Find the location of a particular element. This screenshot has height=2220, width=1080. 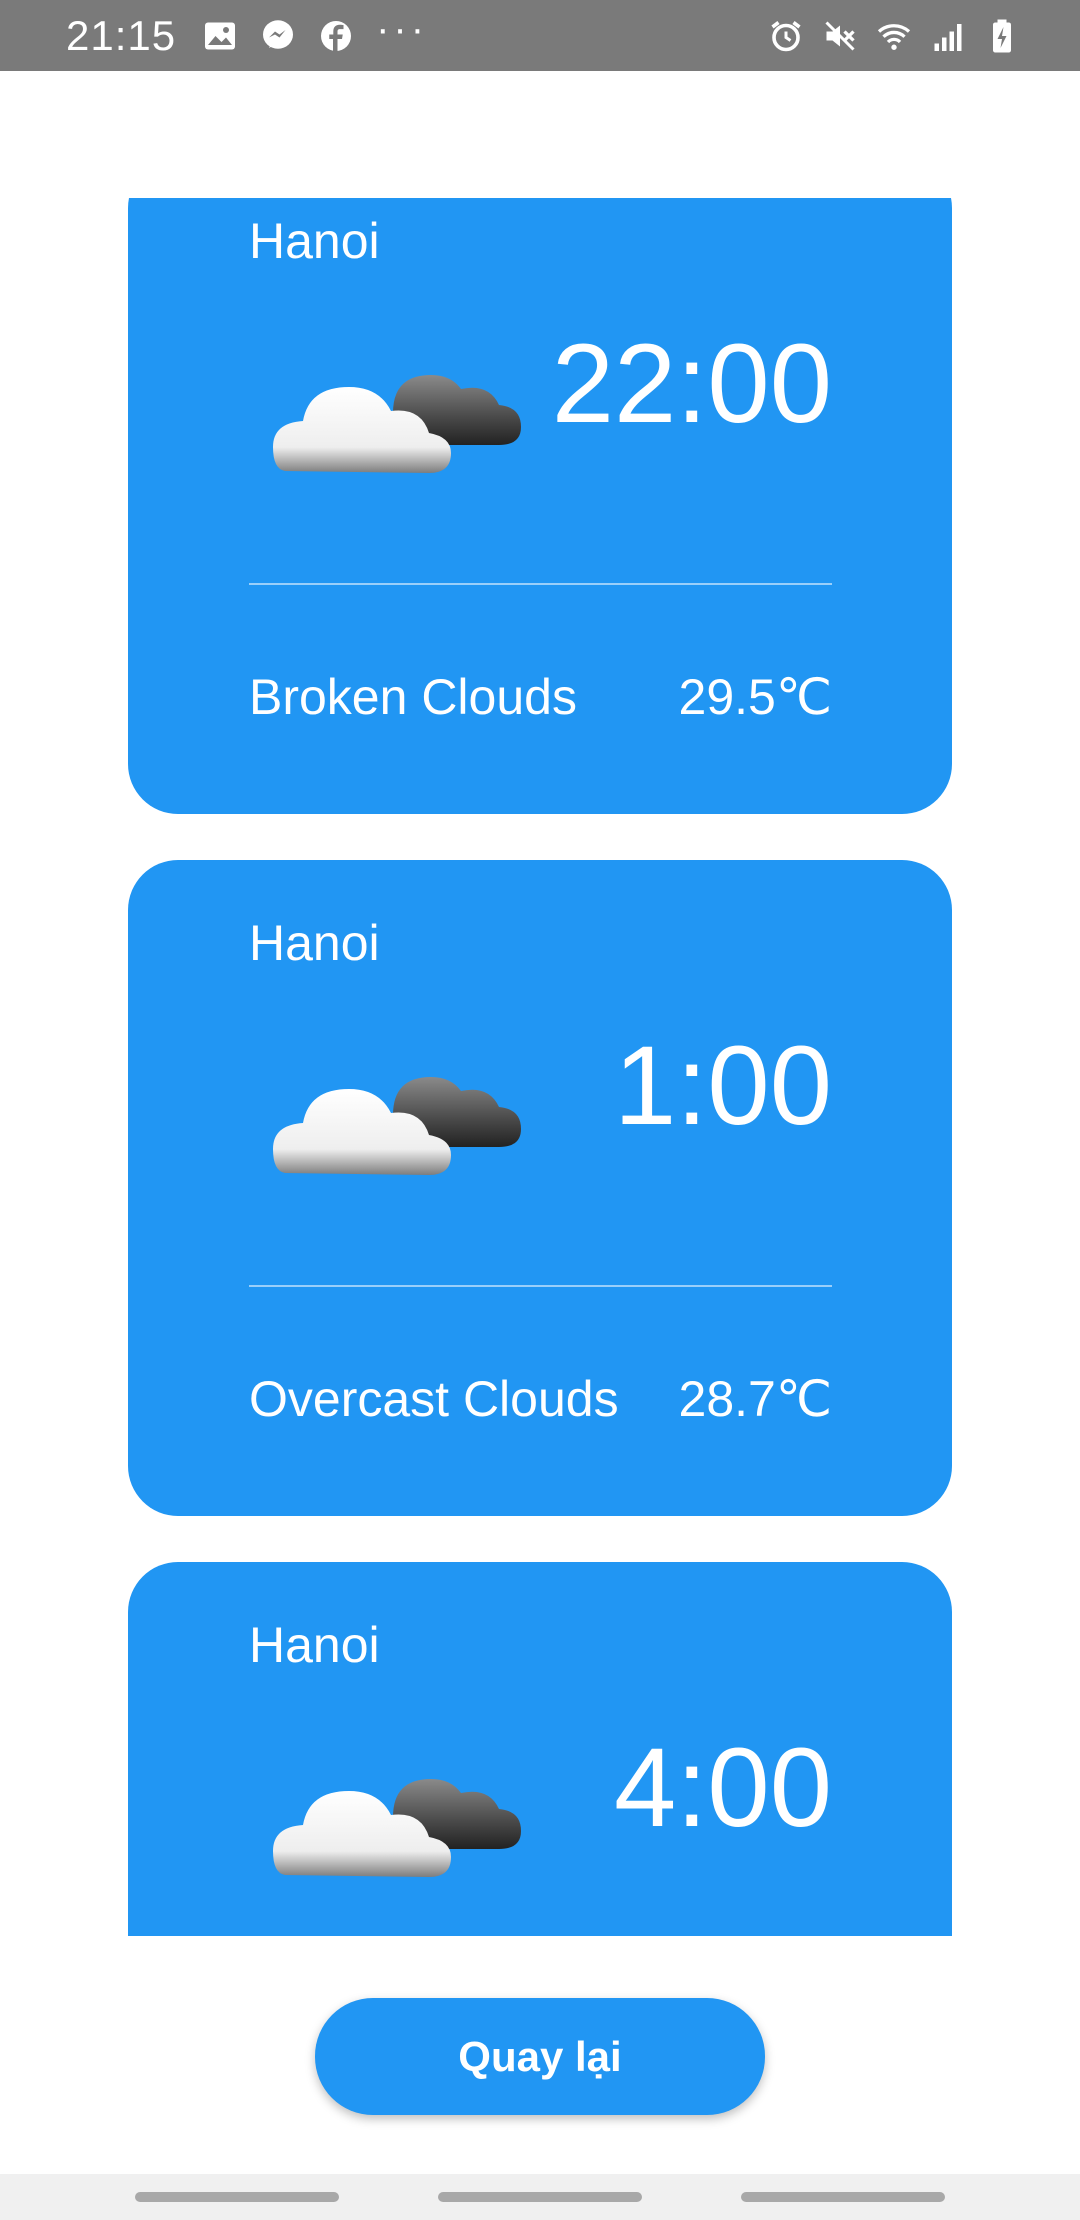

facebook-icon is located at coordinates (336, 36).